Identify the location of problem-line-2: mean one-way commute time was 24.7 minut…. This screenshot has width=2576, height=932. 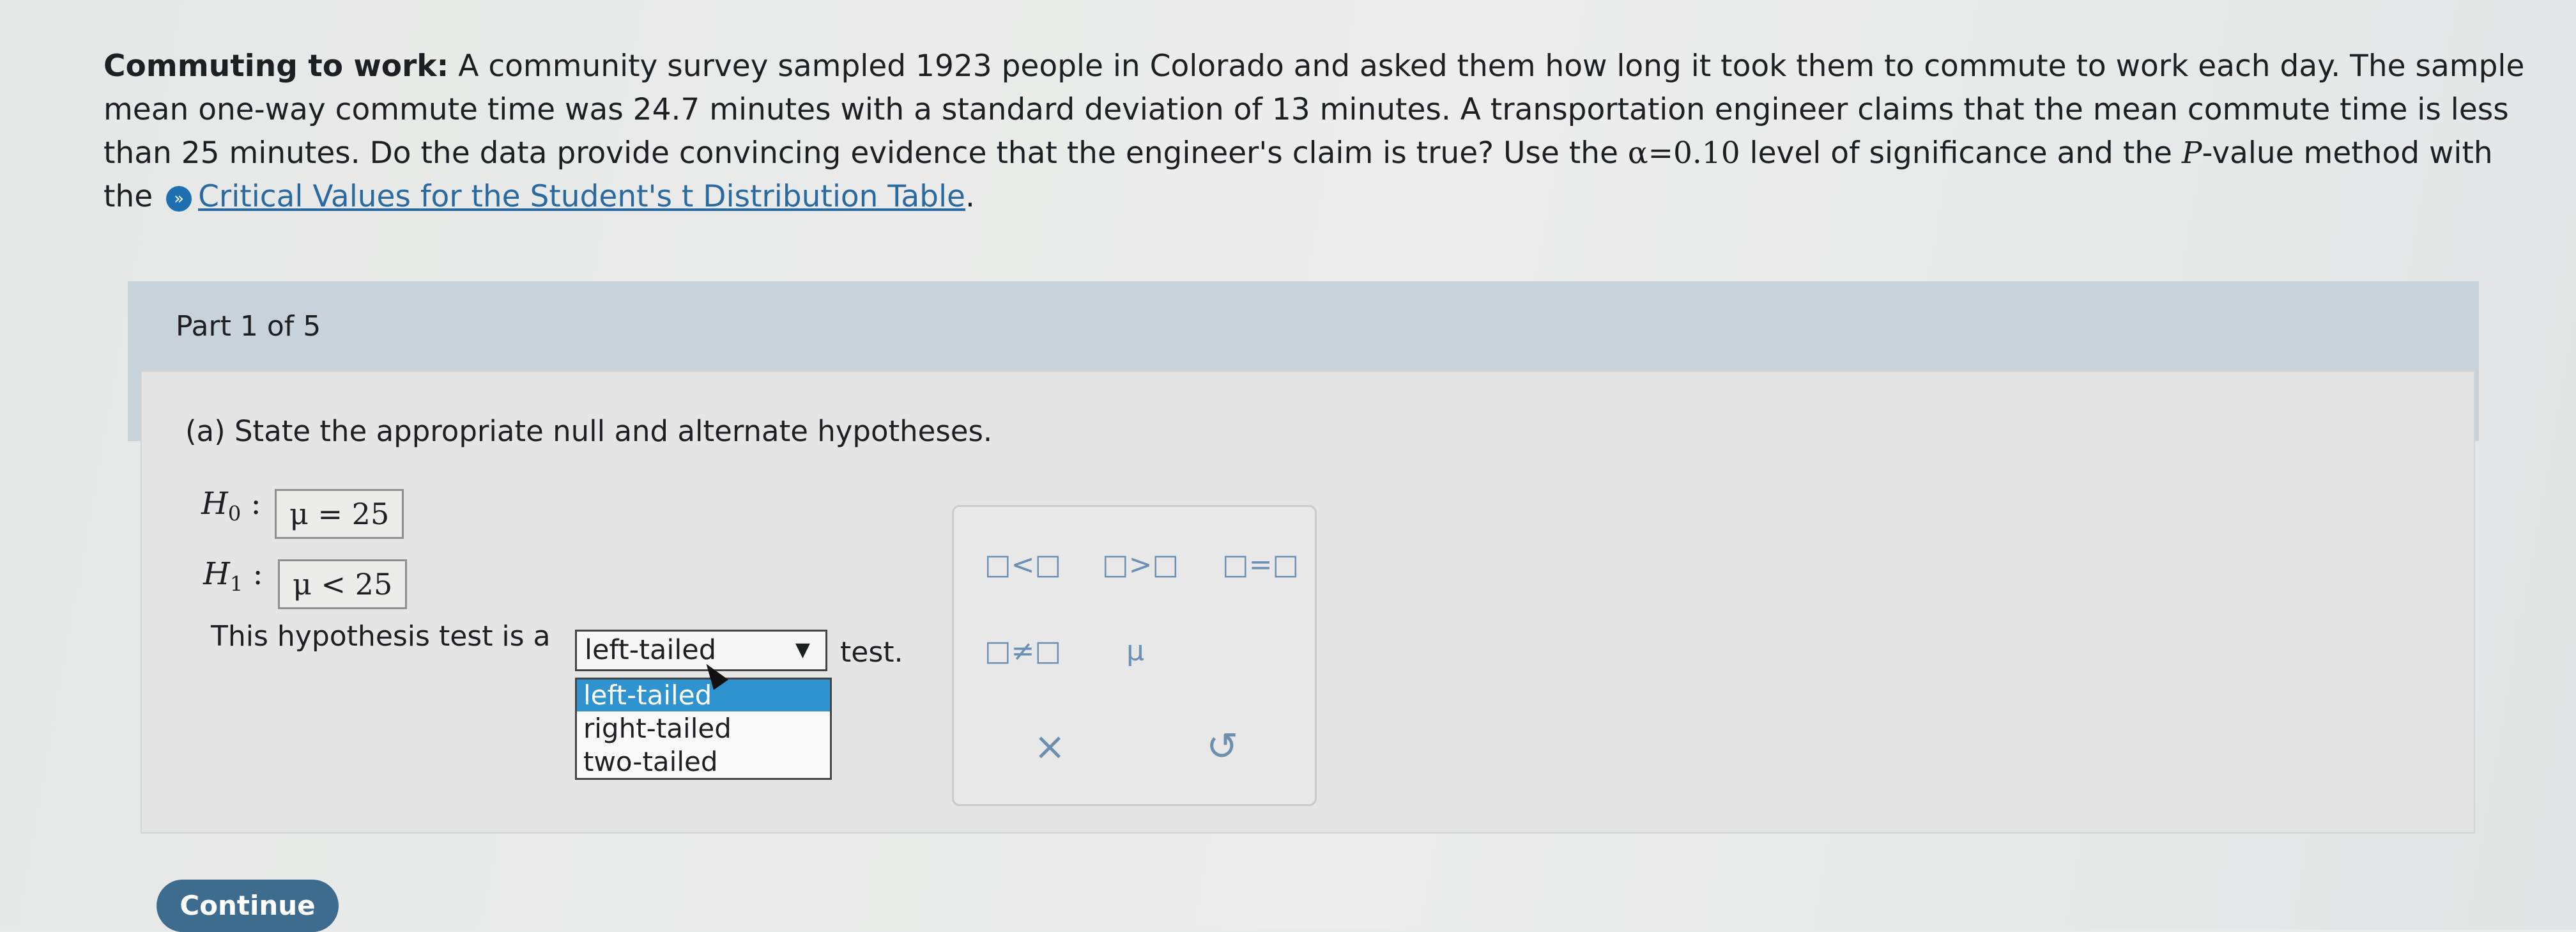
(1306, 109).